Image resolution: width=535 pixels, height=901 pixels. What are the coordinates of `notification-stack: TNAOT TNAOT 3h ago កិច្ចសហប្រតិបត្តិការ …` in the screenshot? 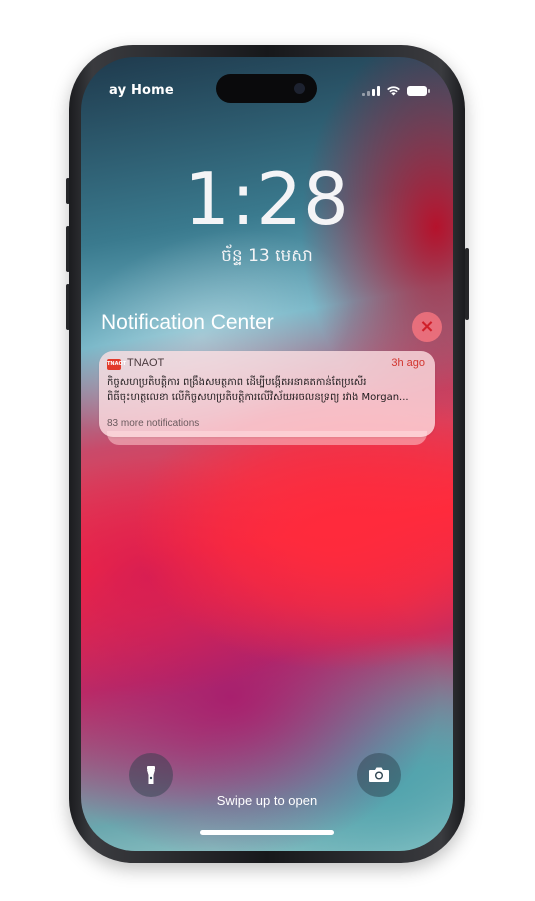 It's located at (267, 398).